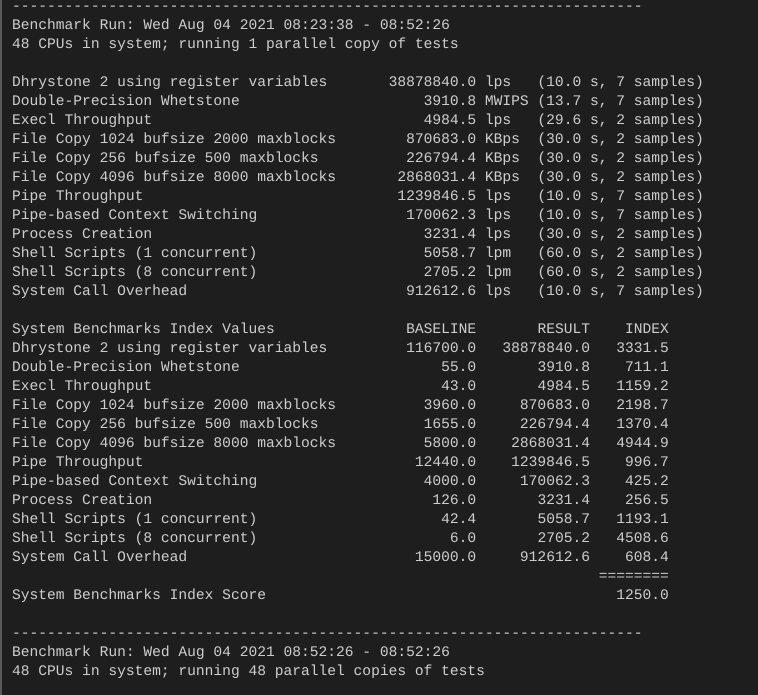 This screenshot has width=758, height=695. What do you see at coordinates (235, 45) in the screenshot?
I see `cpu-info-line: 48 CPUs in system; running 1 parallel copy of tests` at bounding box center [235, 45].